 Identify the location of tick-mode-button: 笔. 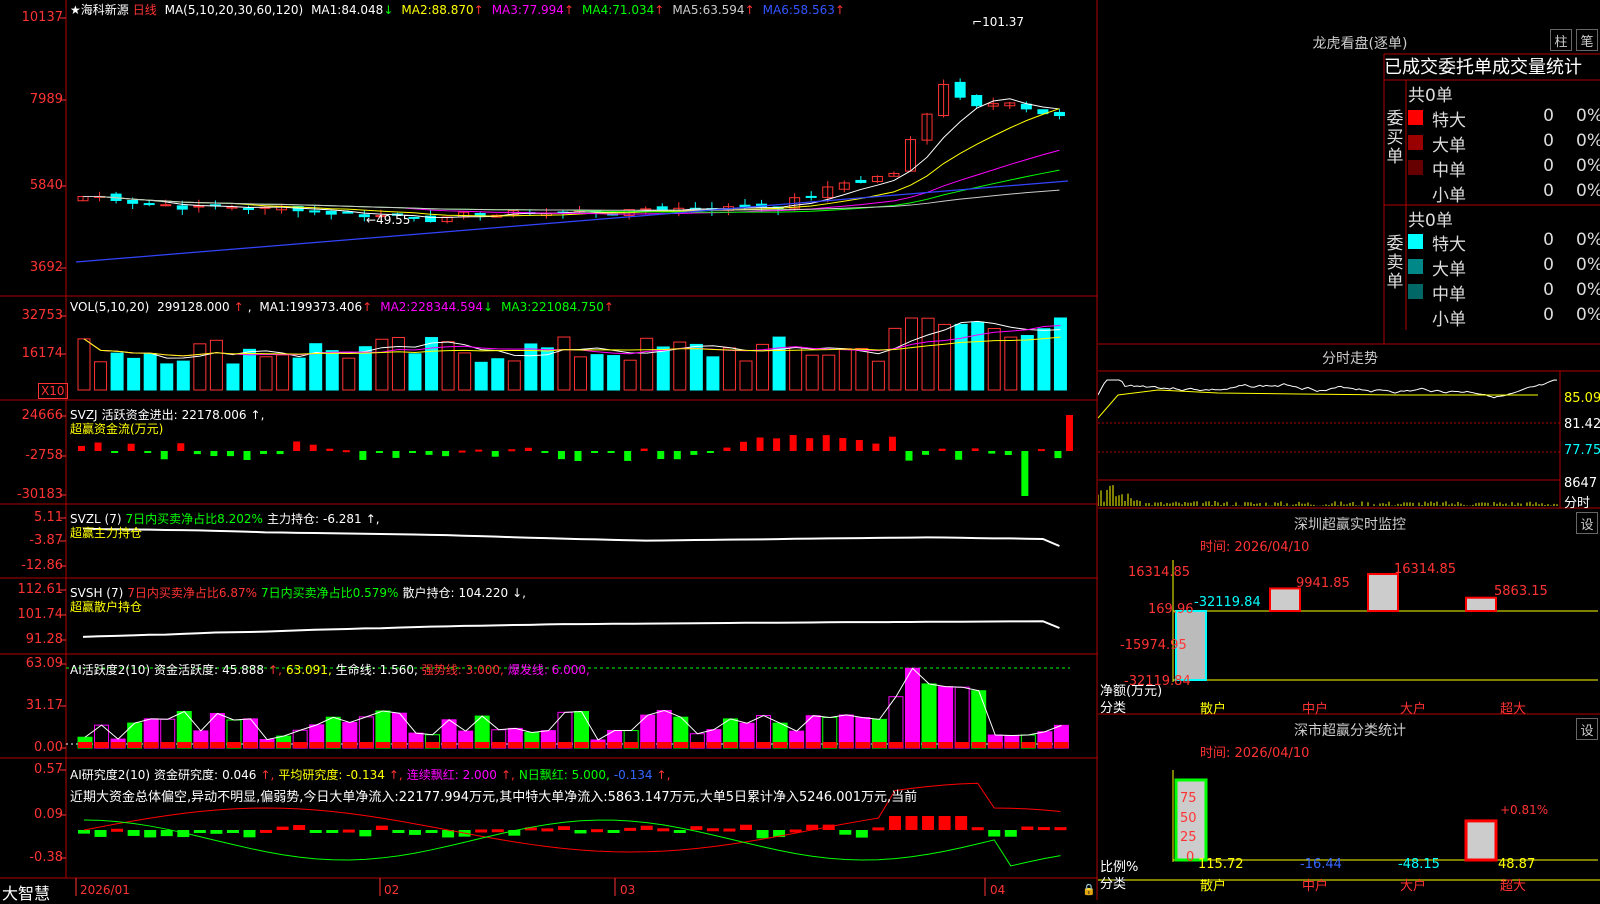
(1587, 40).